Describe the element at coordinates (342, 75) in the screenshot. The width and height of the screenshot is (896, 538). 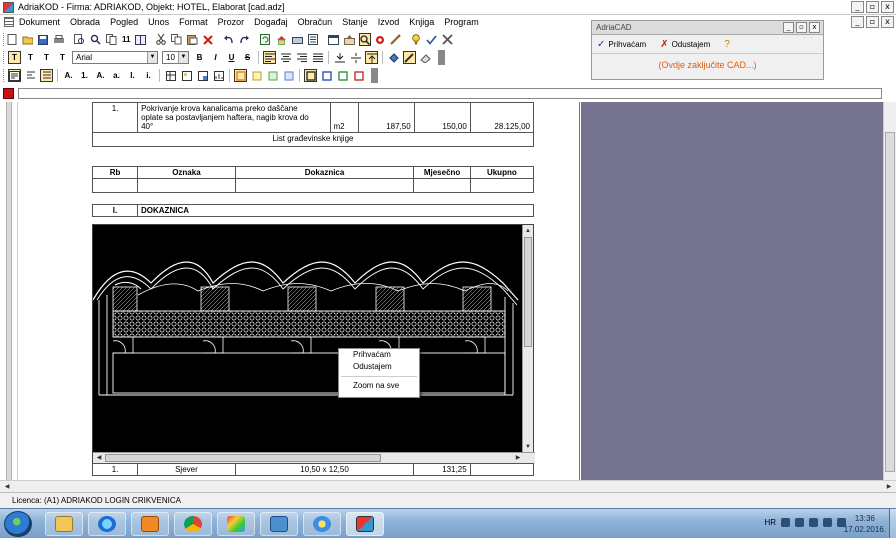
I see `border-green-icon` at that location.